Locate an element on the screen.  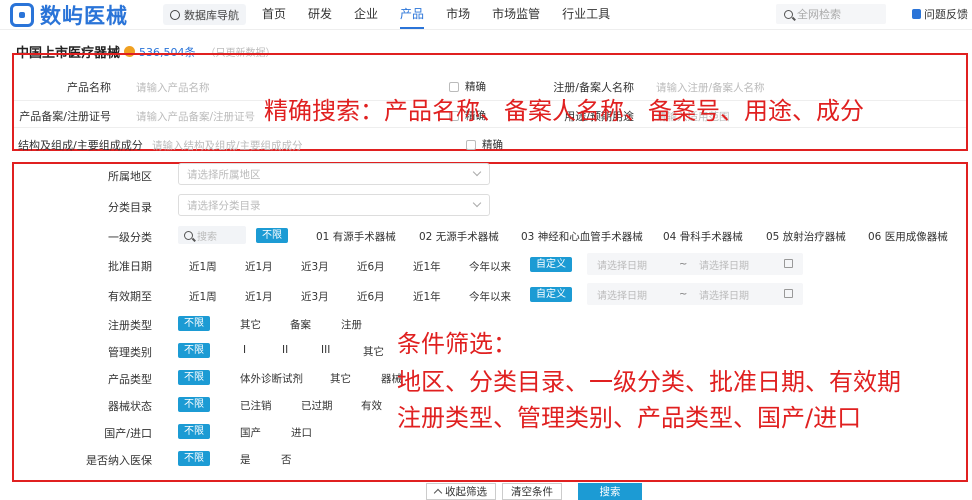
collapse-filter-button: 收起筛选 is located at coordinates (461, 491).